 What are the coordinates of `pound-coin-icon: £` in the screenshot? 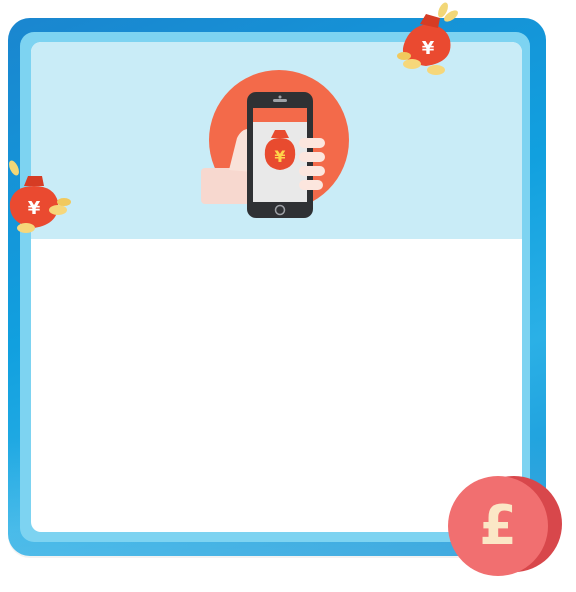 It's located at (505, 526).